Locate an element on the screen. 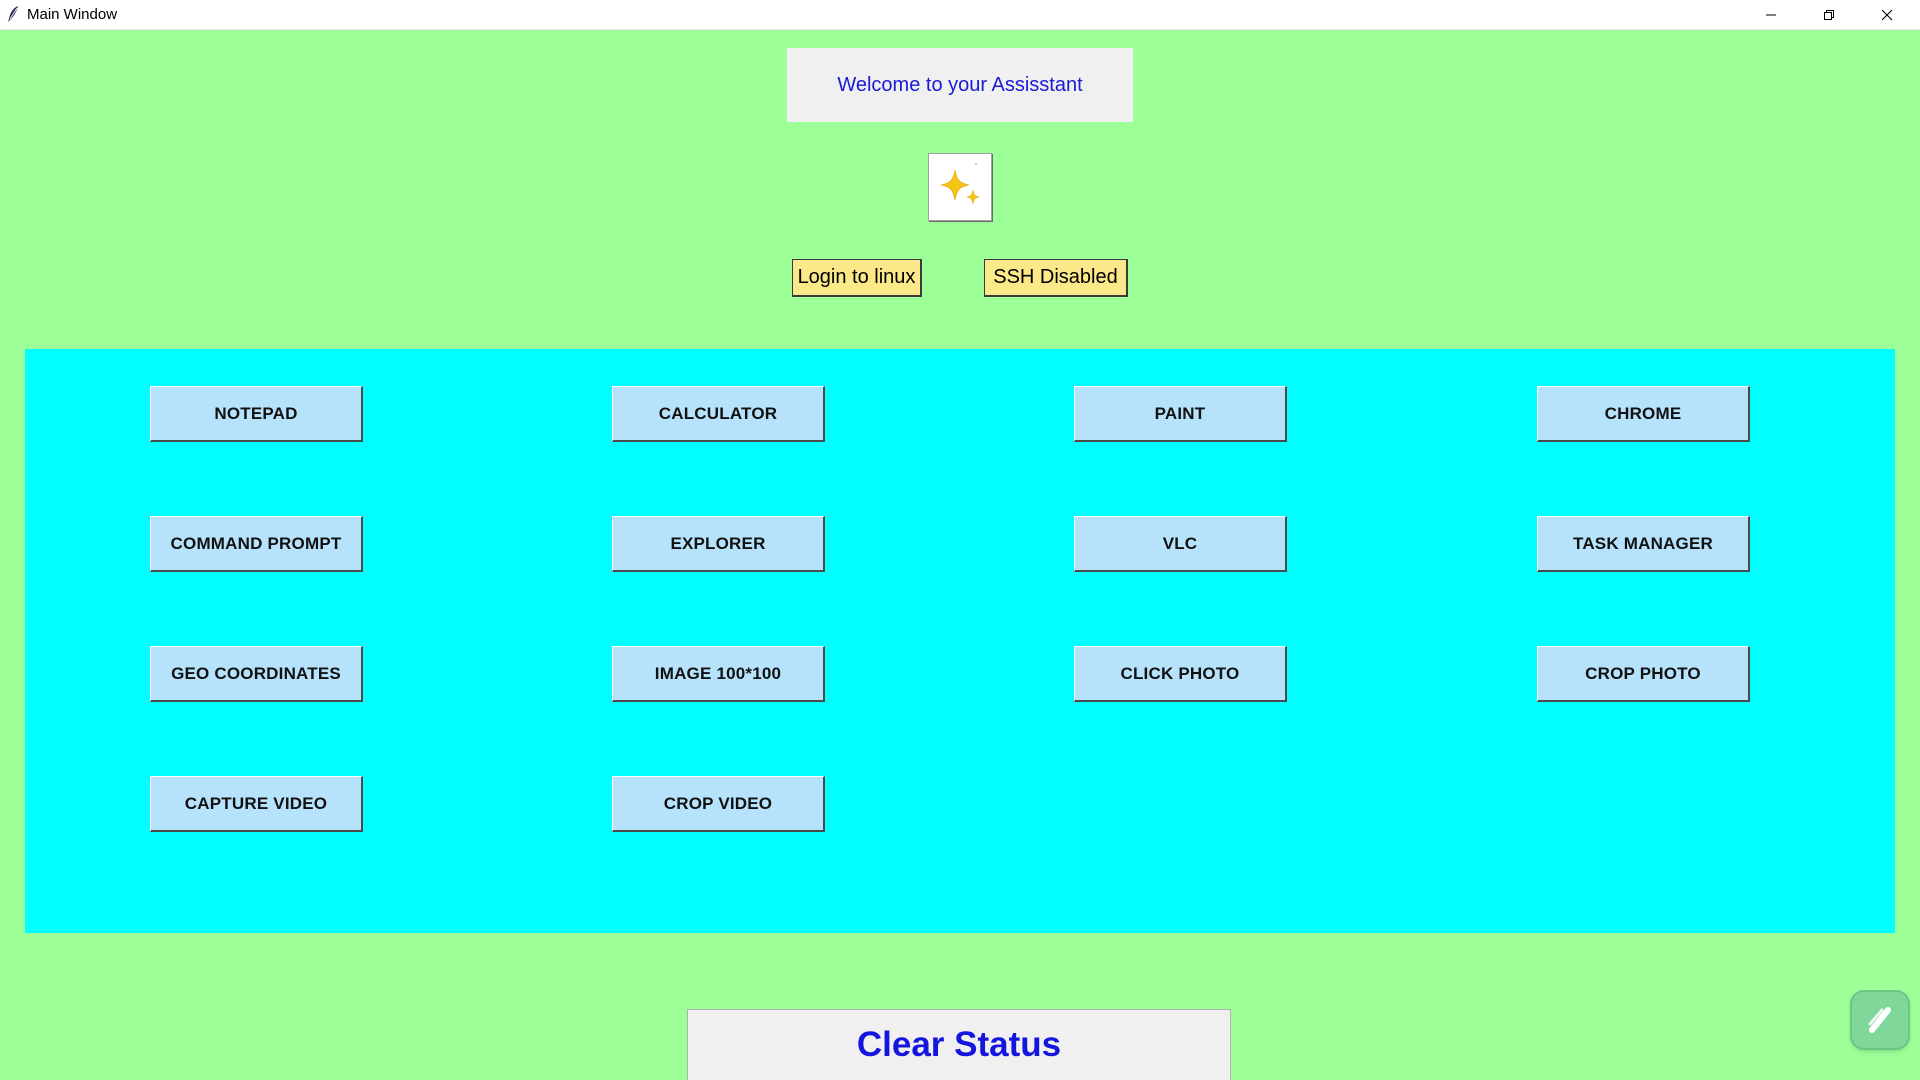 This screenshot has height=1080, width=1920. login-linux-button: Login to linux is located at coordinates (857, 278).